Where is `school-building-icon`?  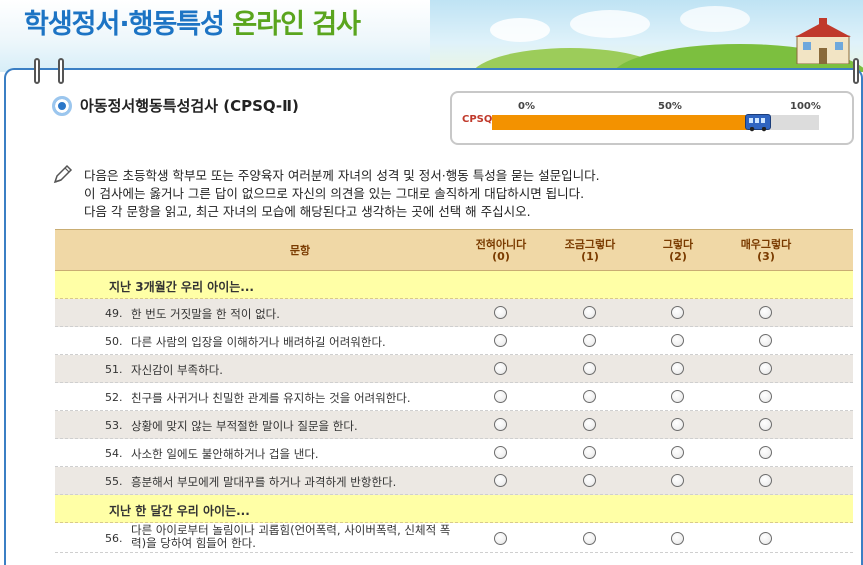
school-building-icon is located at coordinates (823, 41).